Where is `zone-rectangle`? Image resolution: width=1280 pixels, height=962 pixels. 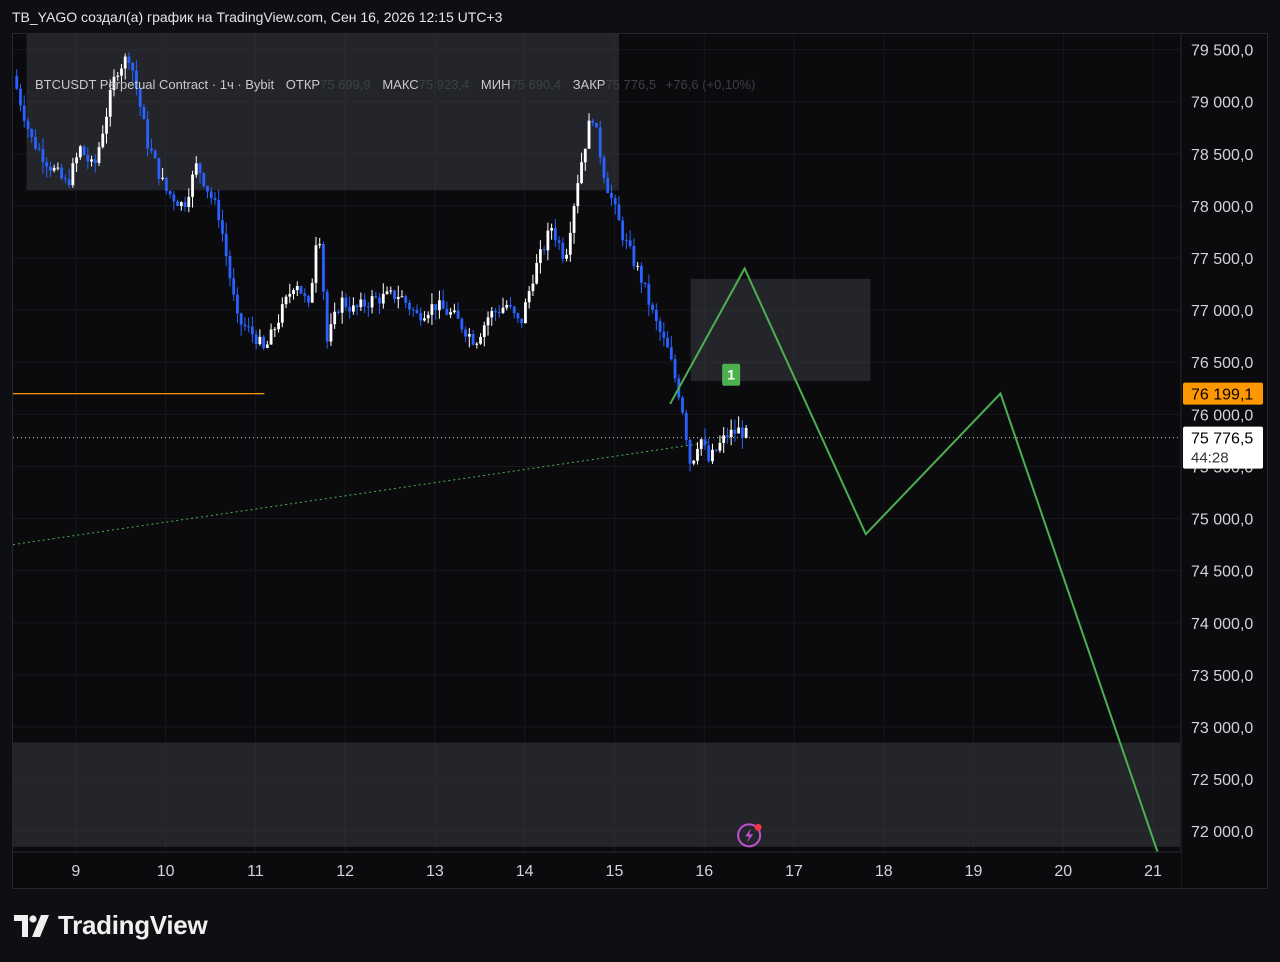 zone-rectangle is located at coordinates (322, 112).